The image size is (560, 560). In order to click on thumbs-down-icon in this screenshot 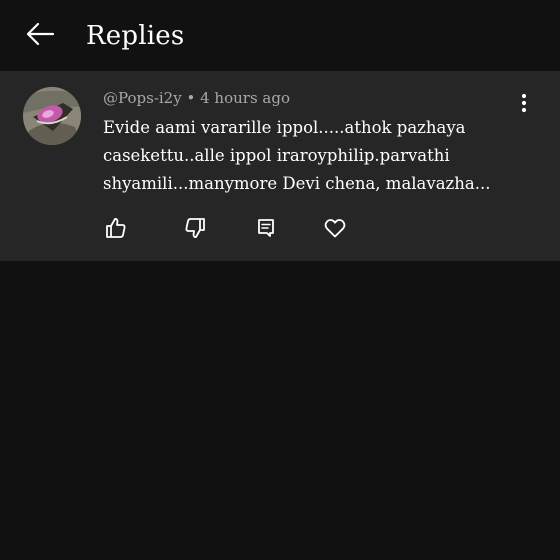, I will do `click(195, 228)`.